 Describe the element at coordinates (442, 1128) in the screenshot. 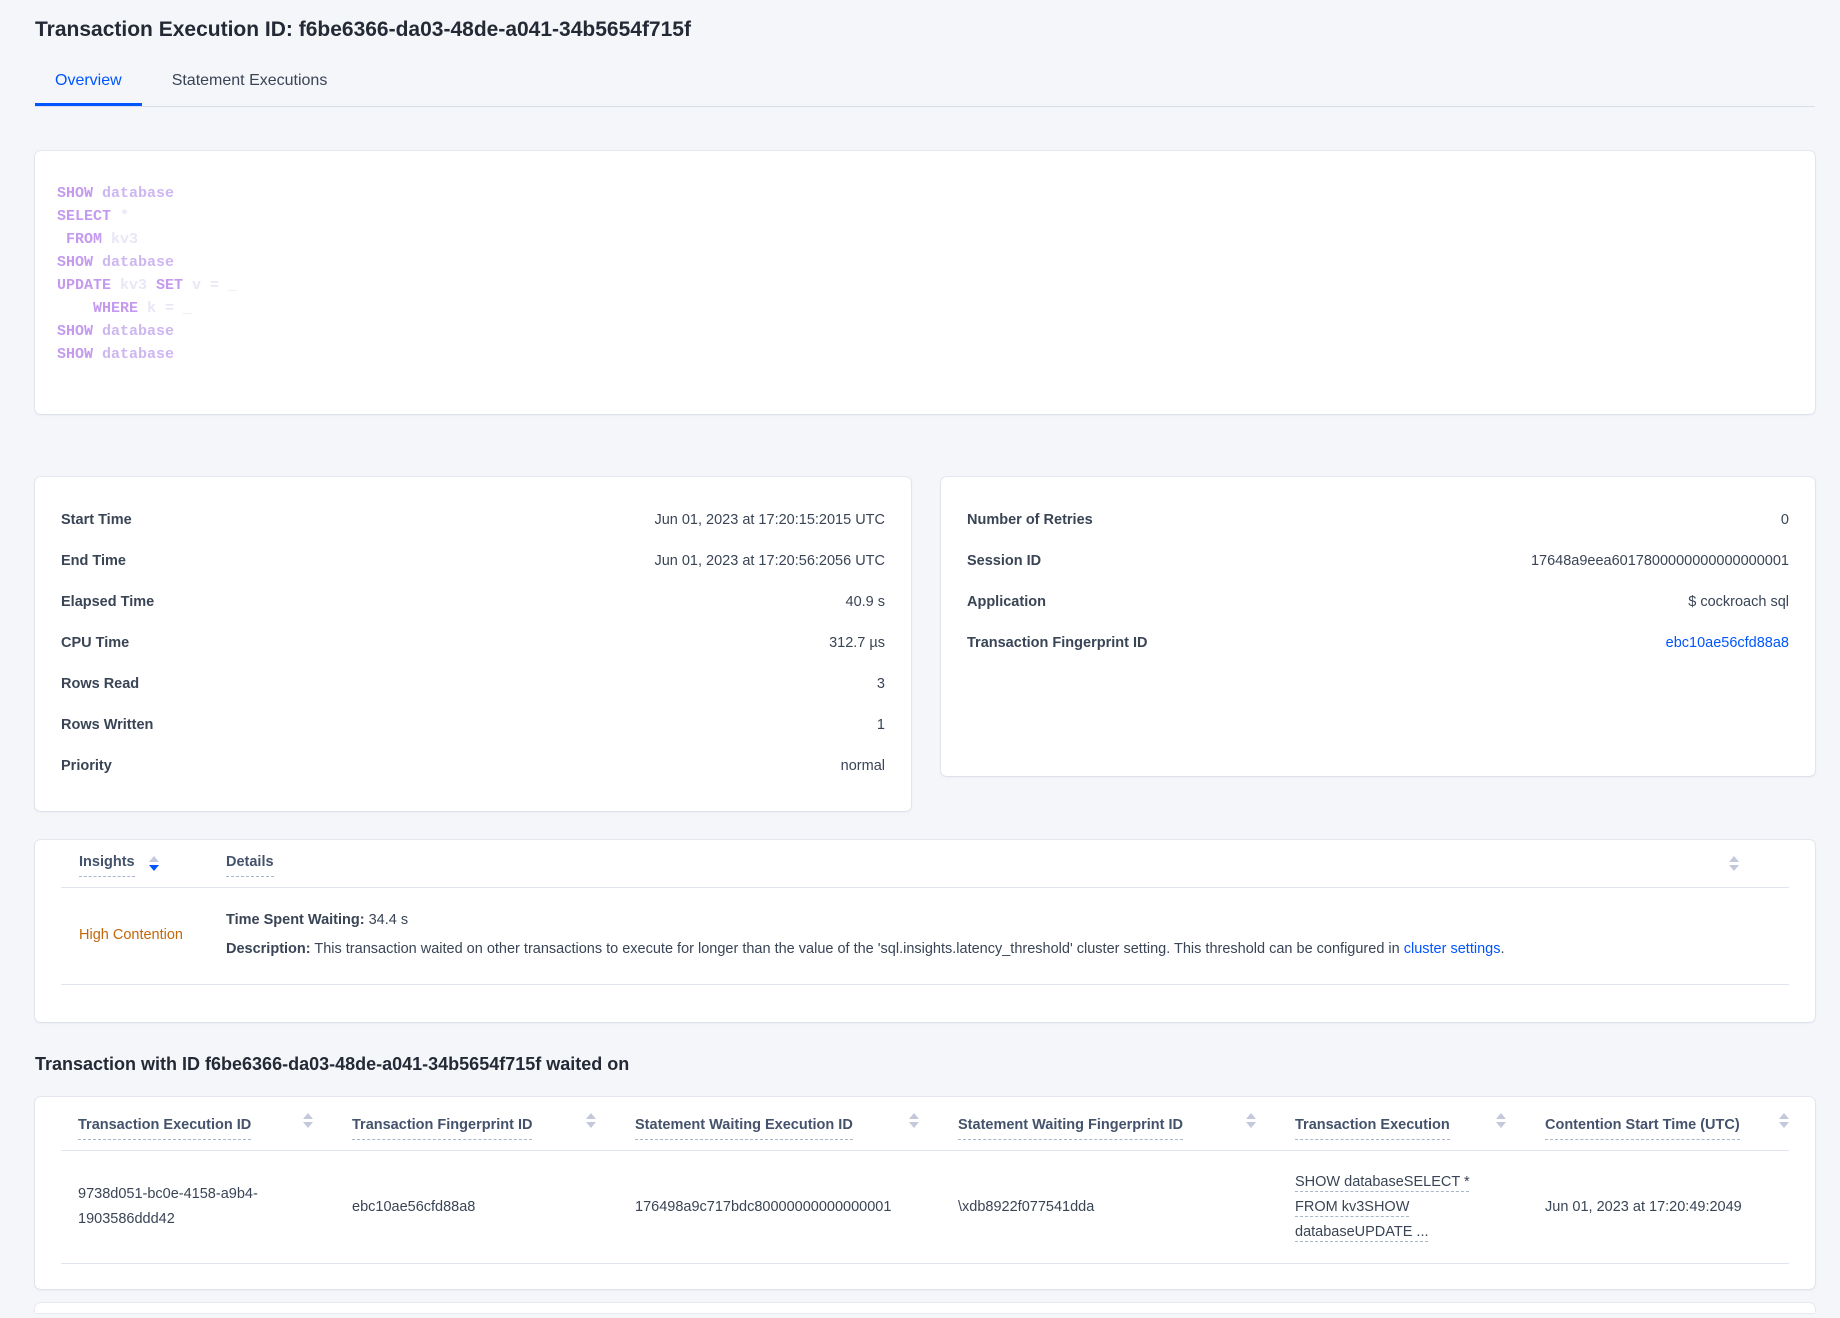

I see `column-label: Transaction Fingerprint ID` at that location.